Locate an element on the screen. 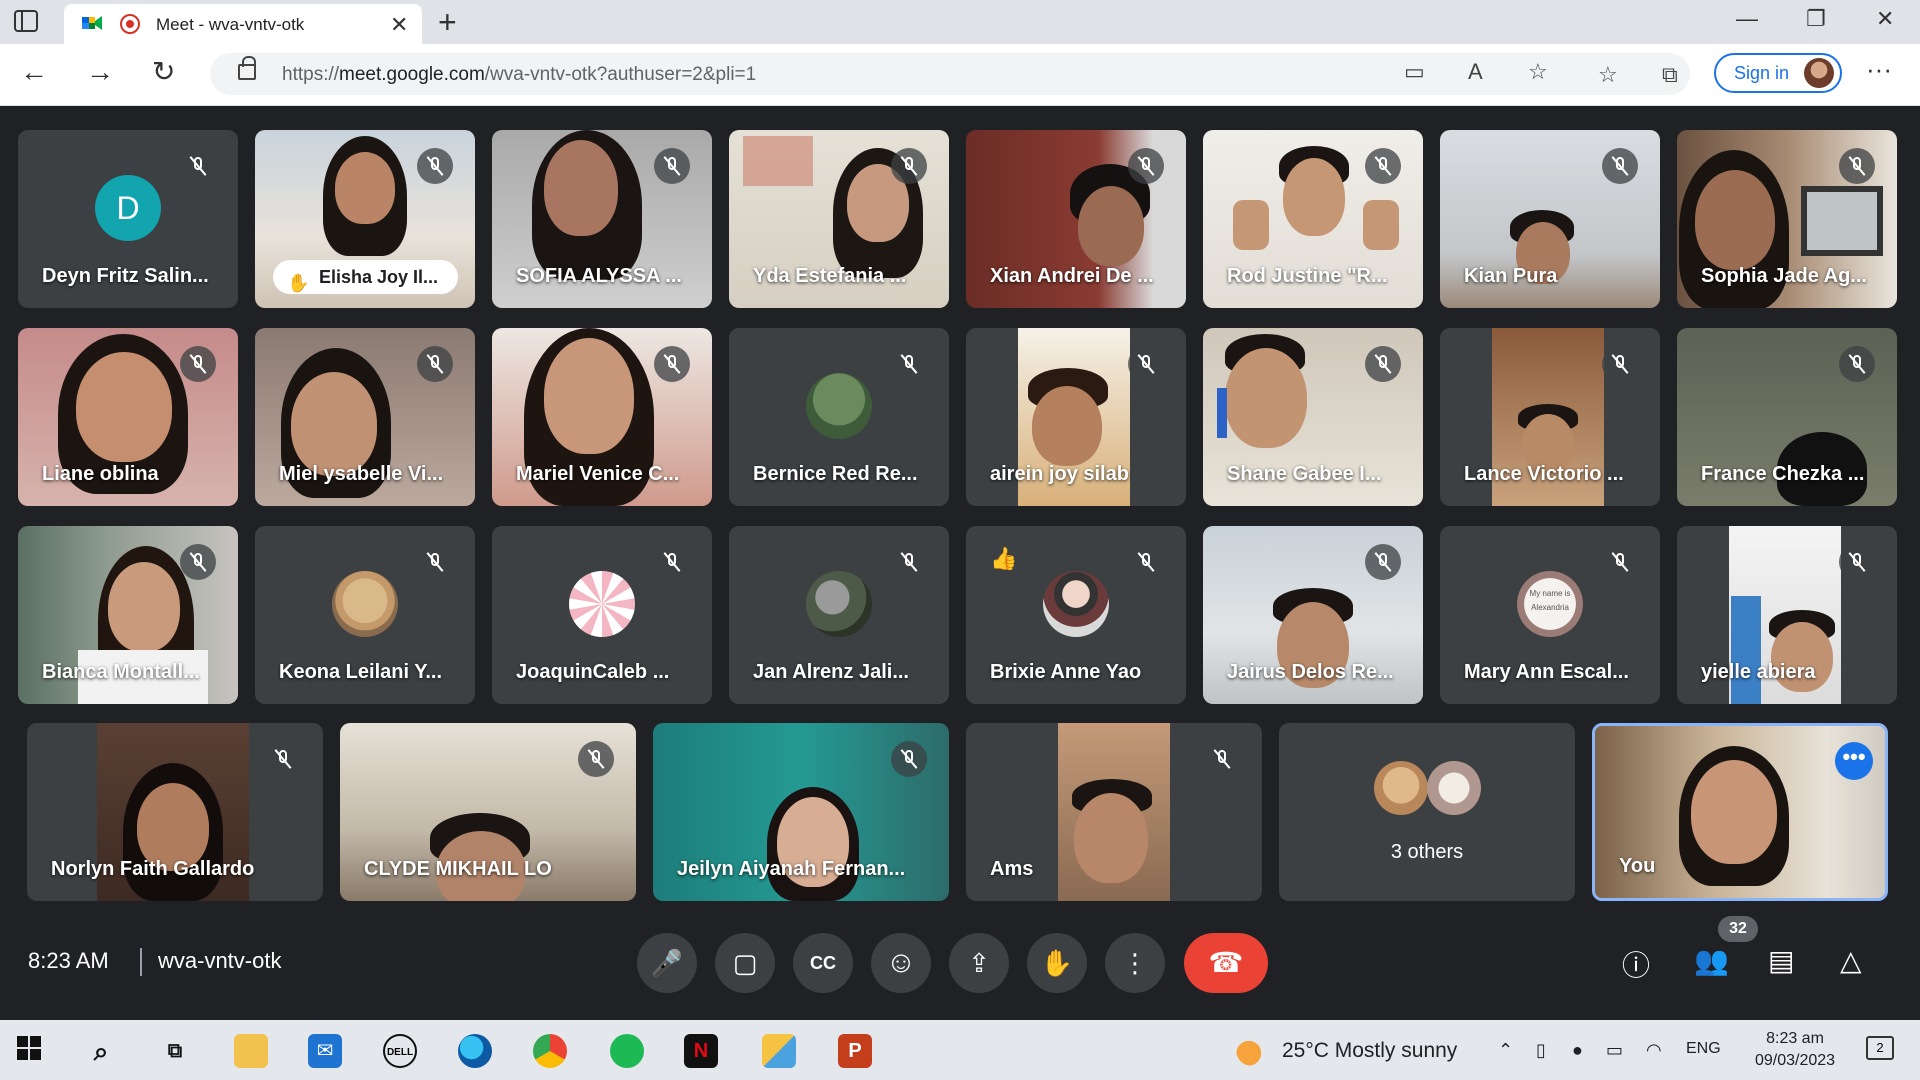 The height and width of the screenshot is (1080, 1920). more-menu-icon: ··· is located at coordinates (1879, 69).